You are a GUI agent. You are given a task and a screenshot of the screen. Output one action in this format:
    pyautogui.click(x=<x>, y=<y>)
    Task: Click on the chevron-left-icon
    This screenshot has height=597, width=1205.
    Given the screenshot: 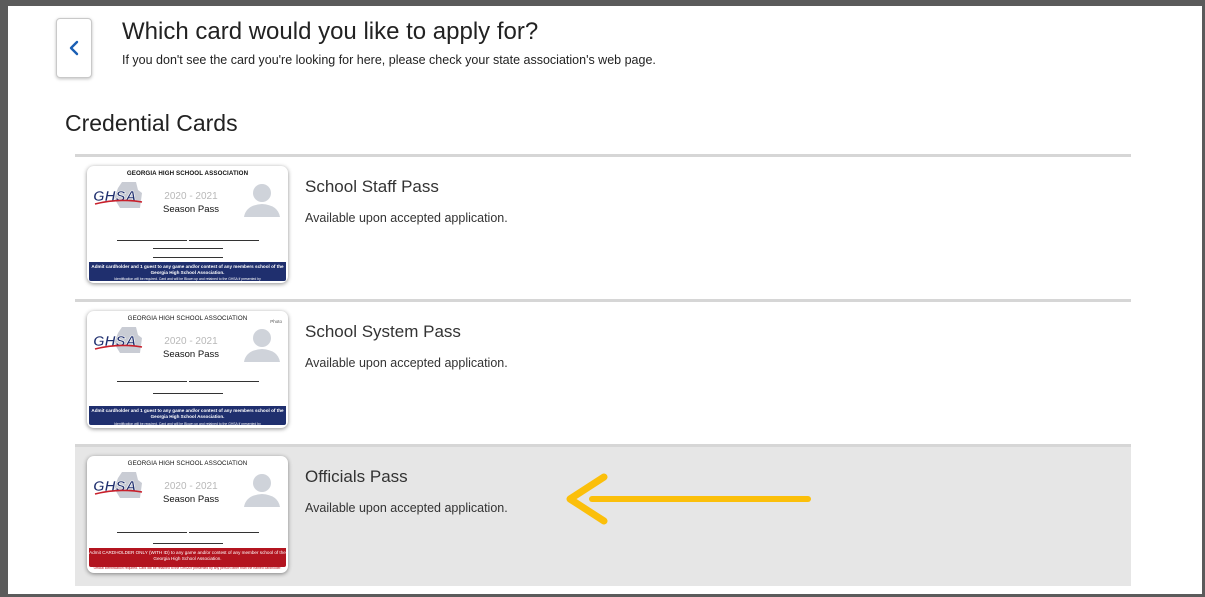 What is the action you would take?
    pyautogui.click(x=74, y=48)
    